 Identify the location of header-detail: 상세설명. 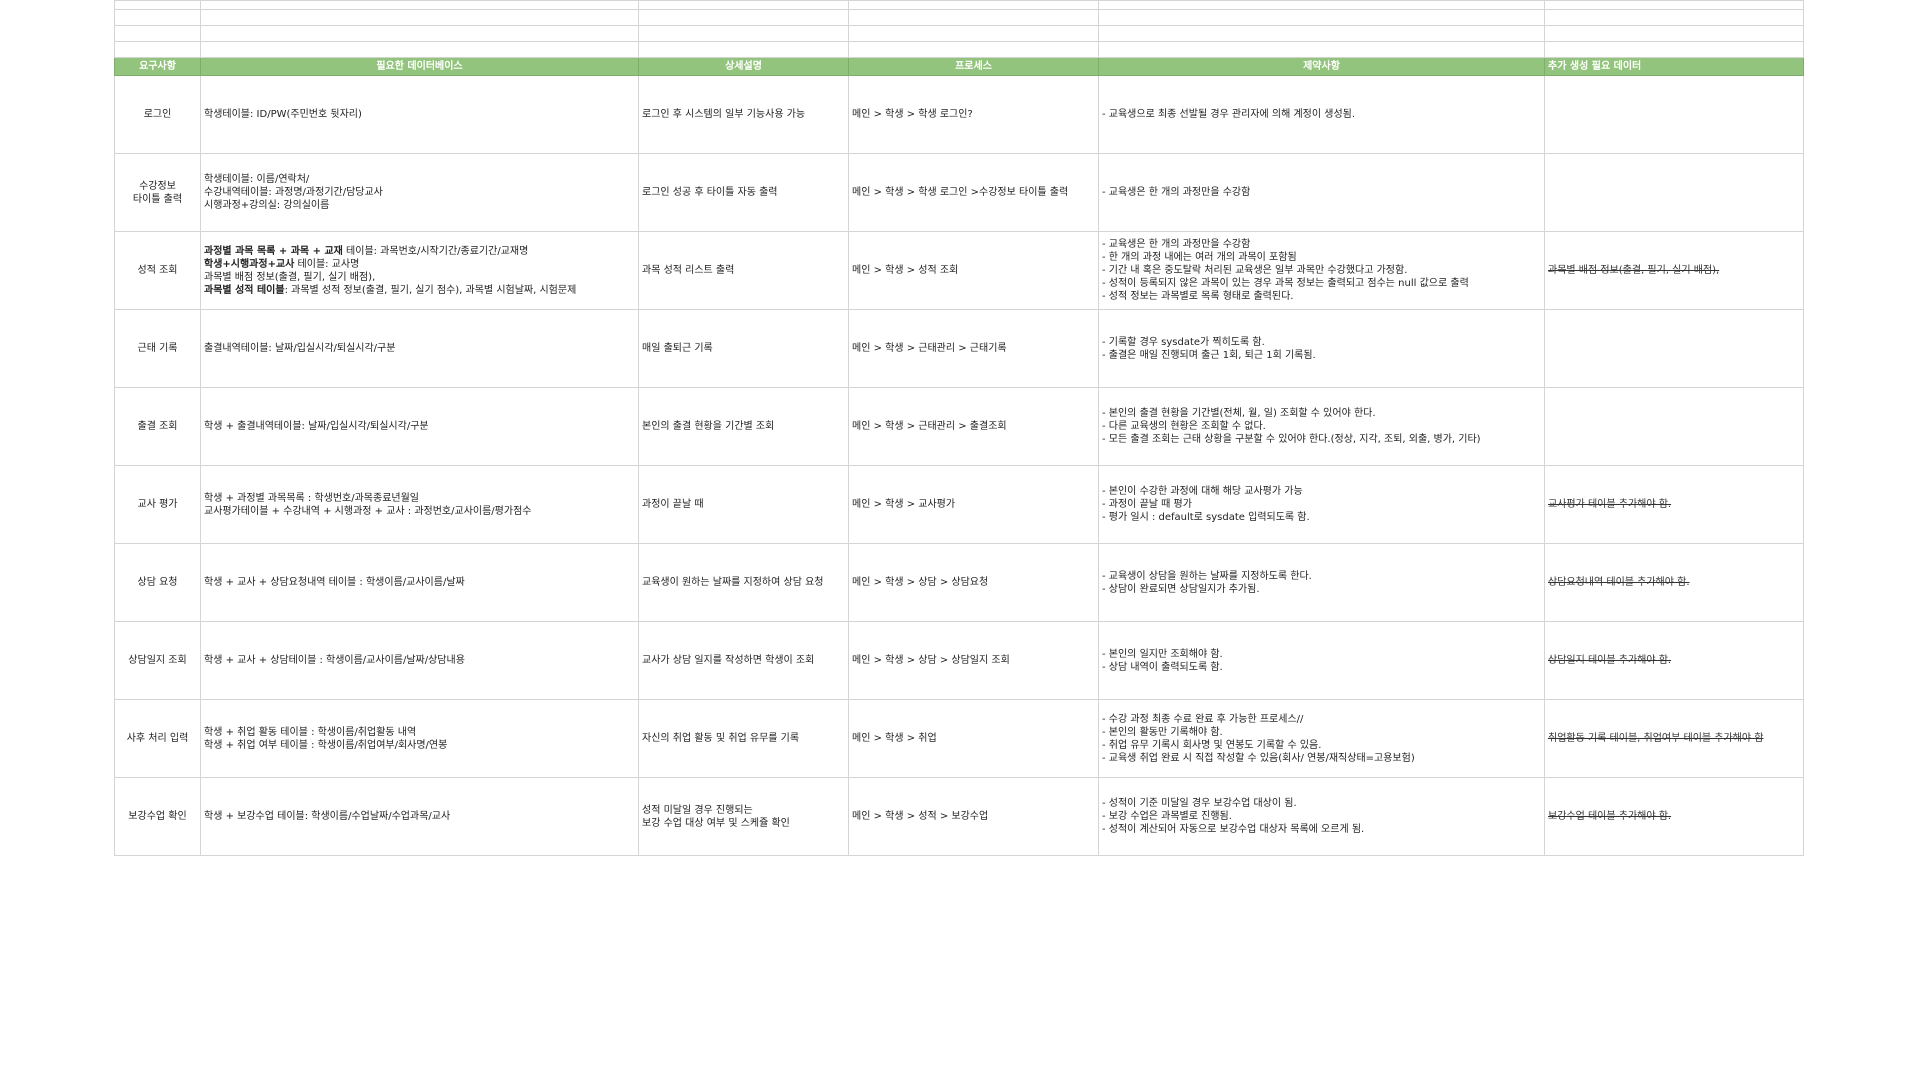
(743, 66).